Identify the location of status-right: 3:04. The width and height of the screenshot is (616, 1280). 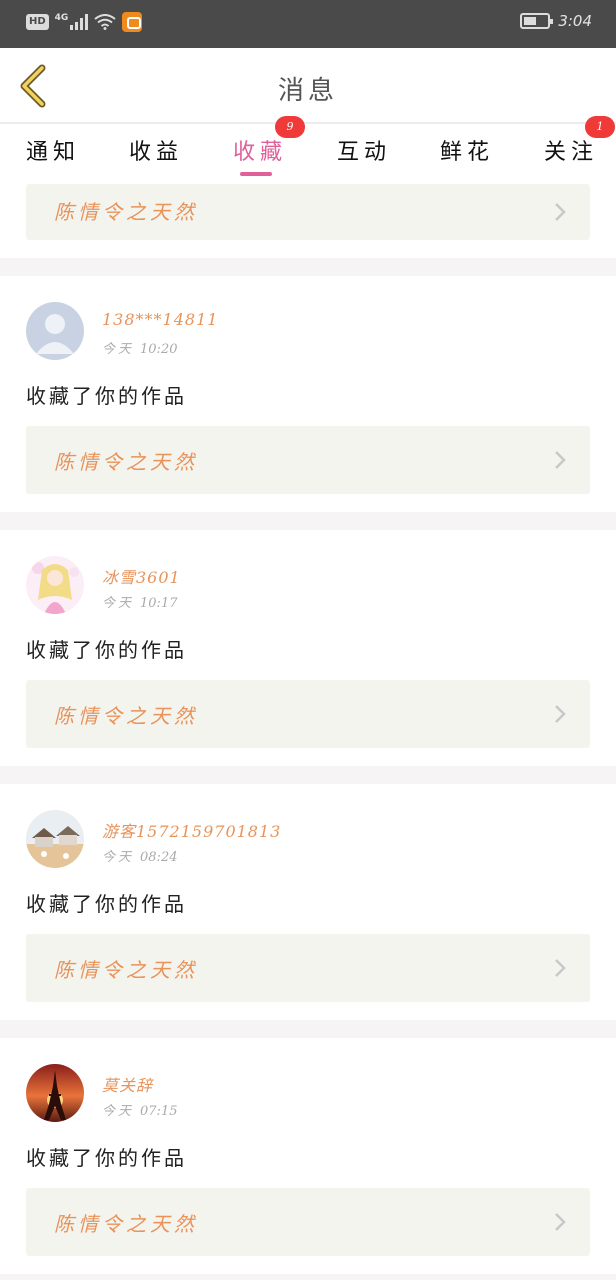
(556, 21).